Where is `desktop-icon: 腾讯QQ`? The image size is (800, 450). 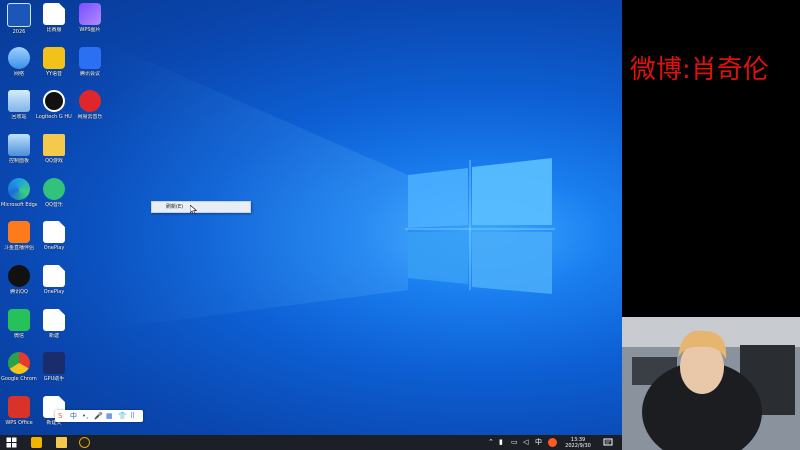
desktop-icon: 腾讯QQ is located at coordinates (19, 280).